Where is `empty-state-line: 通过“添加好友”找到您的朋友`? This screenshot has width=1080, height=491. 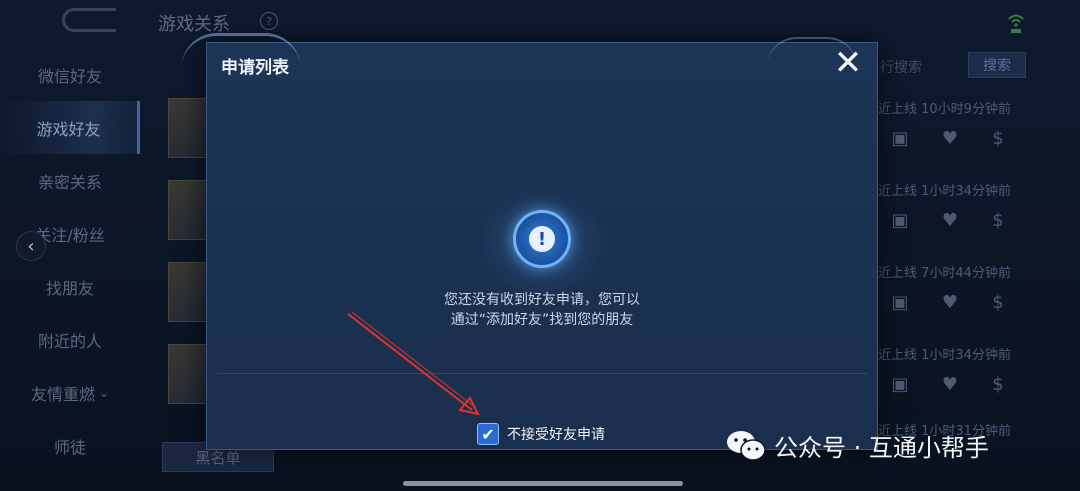 empty-state-line: 通过“添加好友”找到您的朋友 is located at coordinates (542, 320).